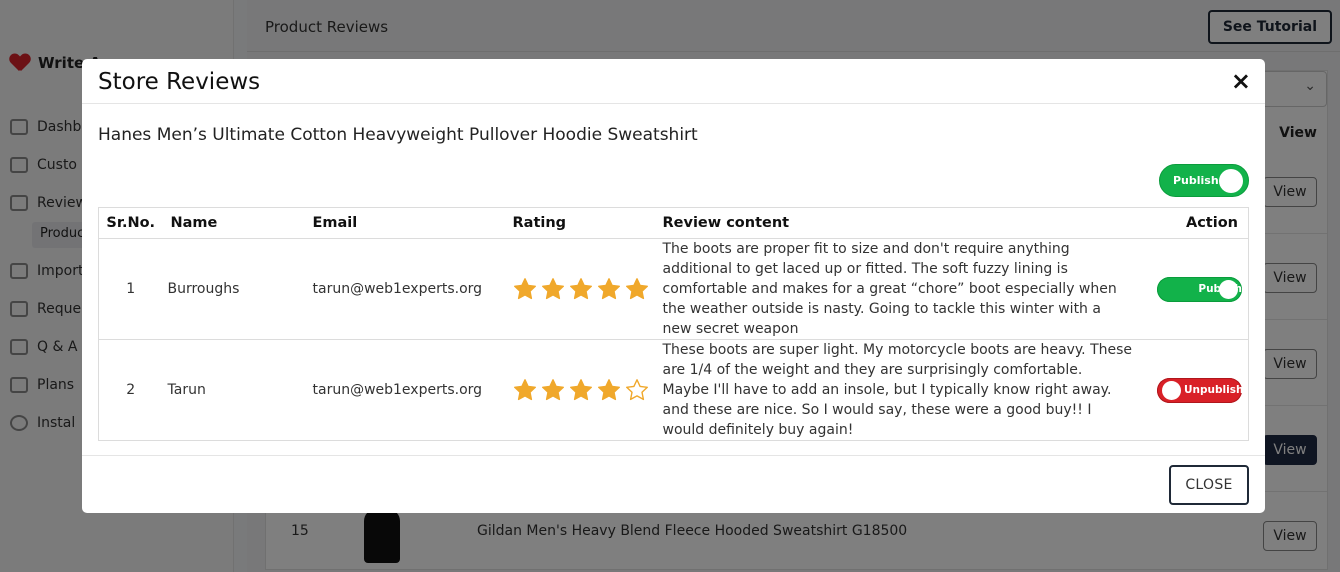 The height and width of the screenshot is (572, 1340). I want to click on toggle-label: Publish, so click(1196, 180).